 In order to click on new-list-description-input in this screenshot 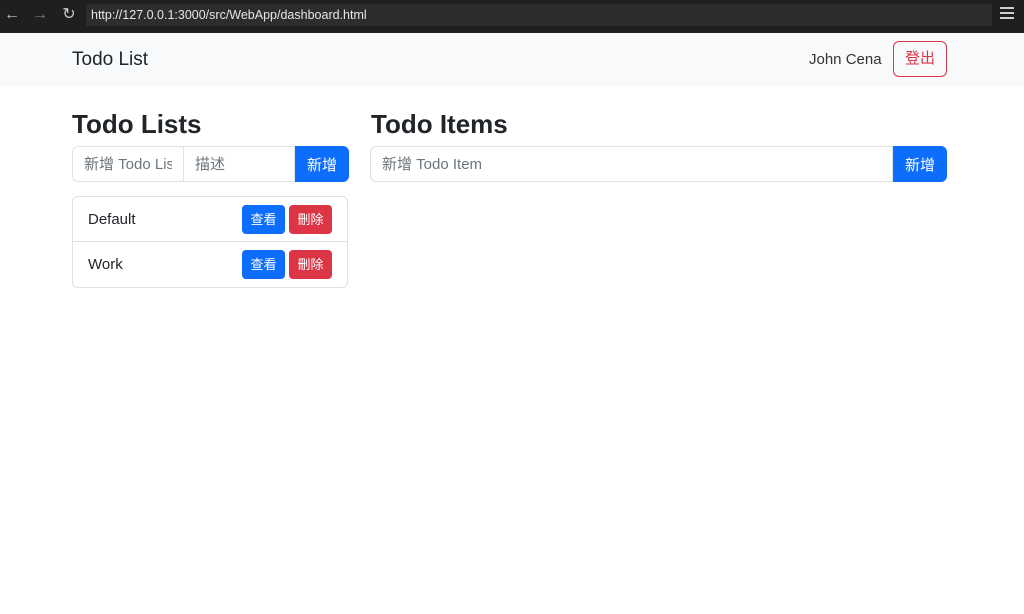, I will do `click(239, 164)`.